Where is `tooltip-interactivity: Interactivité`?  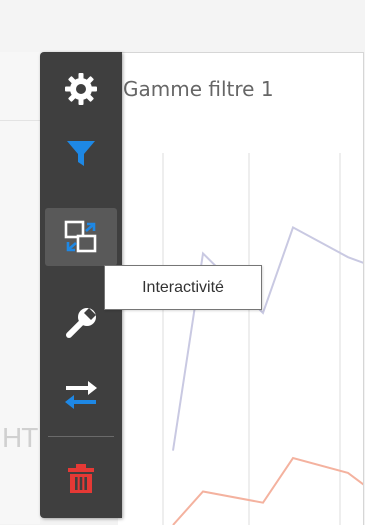 tooltip-interactivity: Interactivité is located at coordinates (183, 287).